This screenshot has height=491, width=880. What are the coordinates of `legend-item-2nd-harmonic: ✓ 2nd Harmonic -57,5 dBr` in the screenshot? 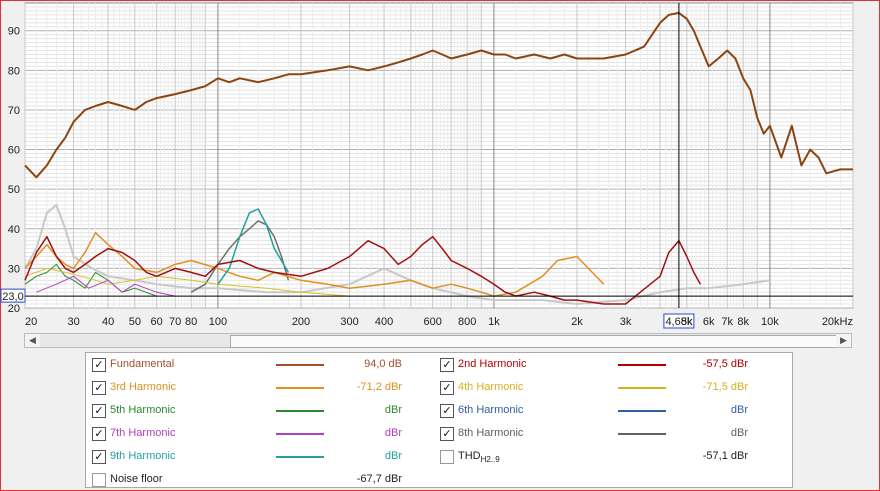 It's located at (612, 365).